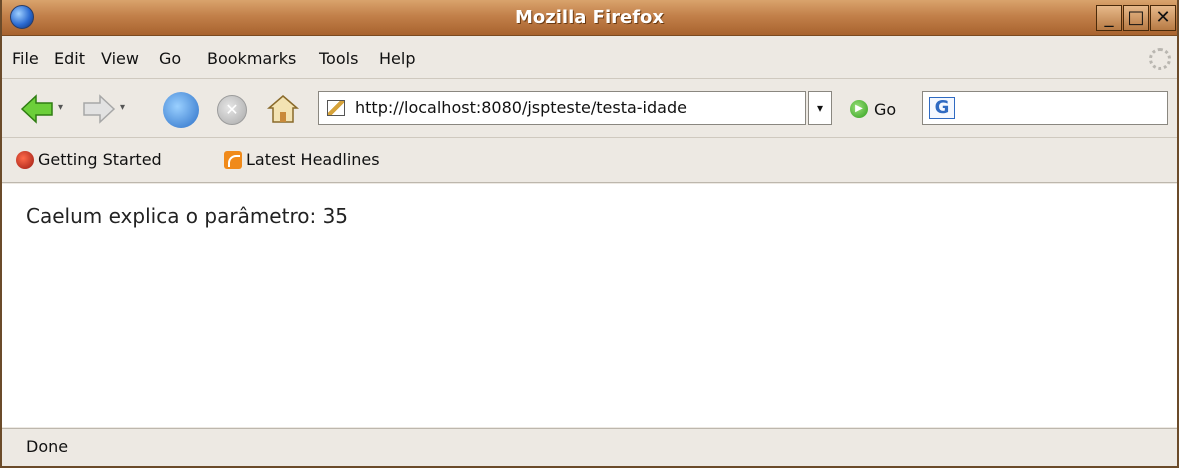  Describe the element at coordinates (397, 58) in the screenshot. I see `menu-help: Help` at that location.